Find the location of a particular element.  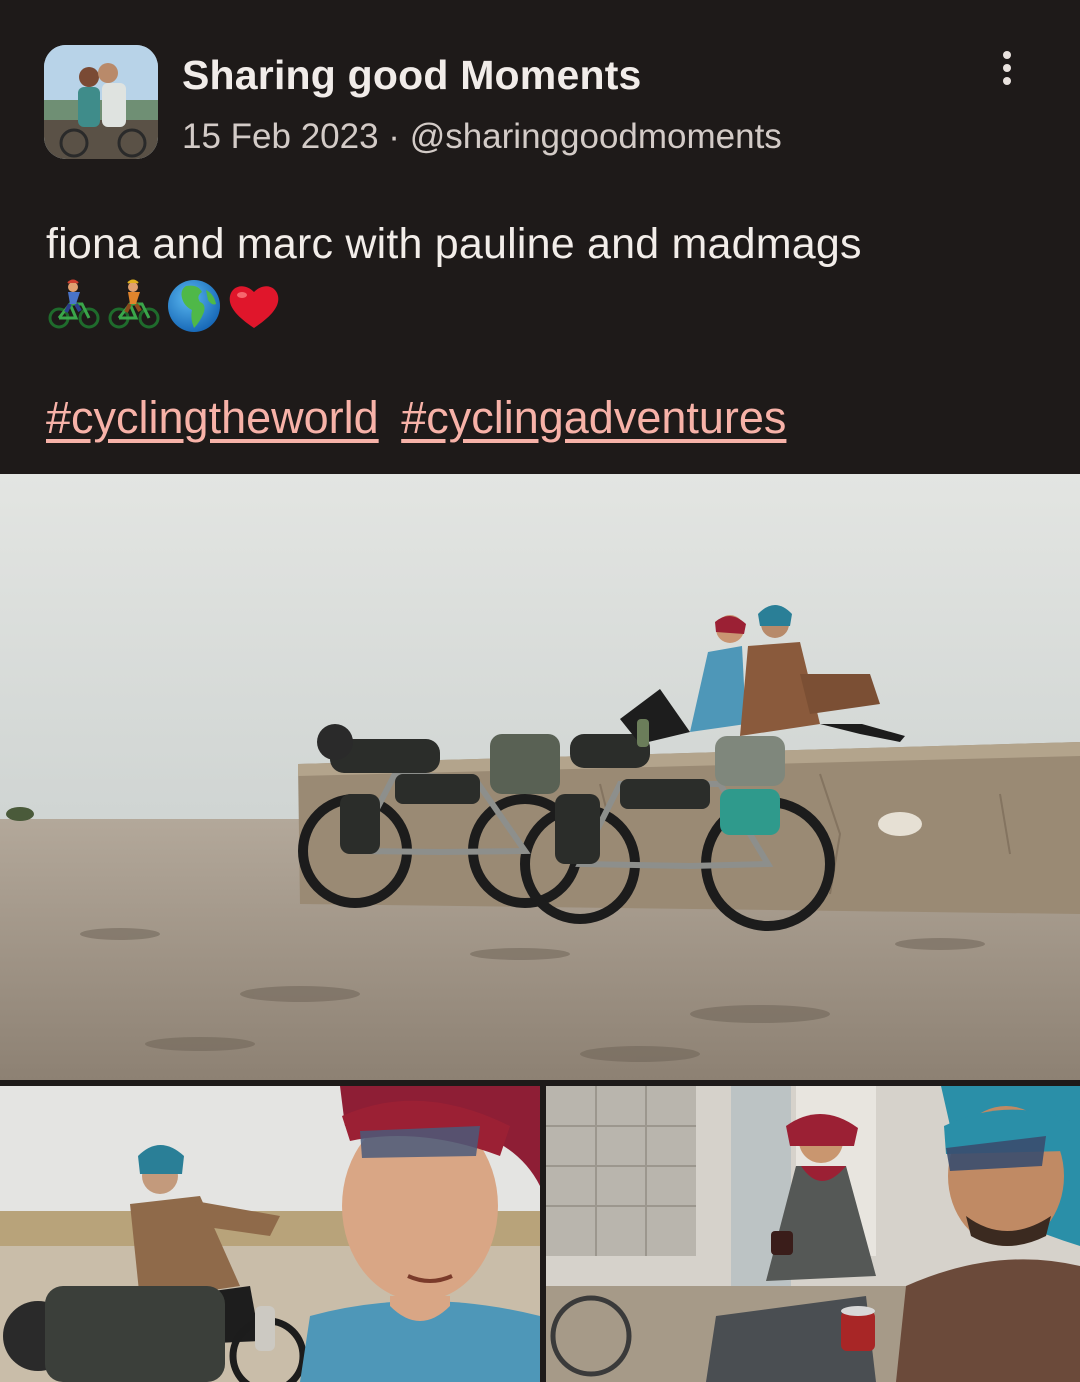

photo-tea-selfie is located at coordinates (813, 1234).